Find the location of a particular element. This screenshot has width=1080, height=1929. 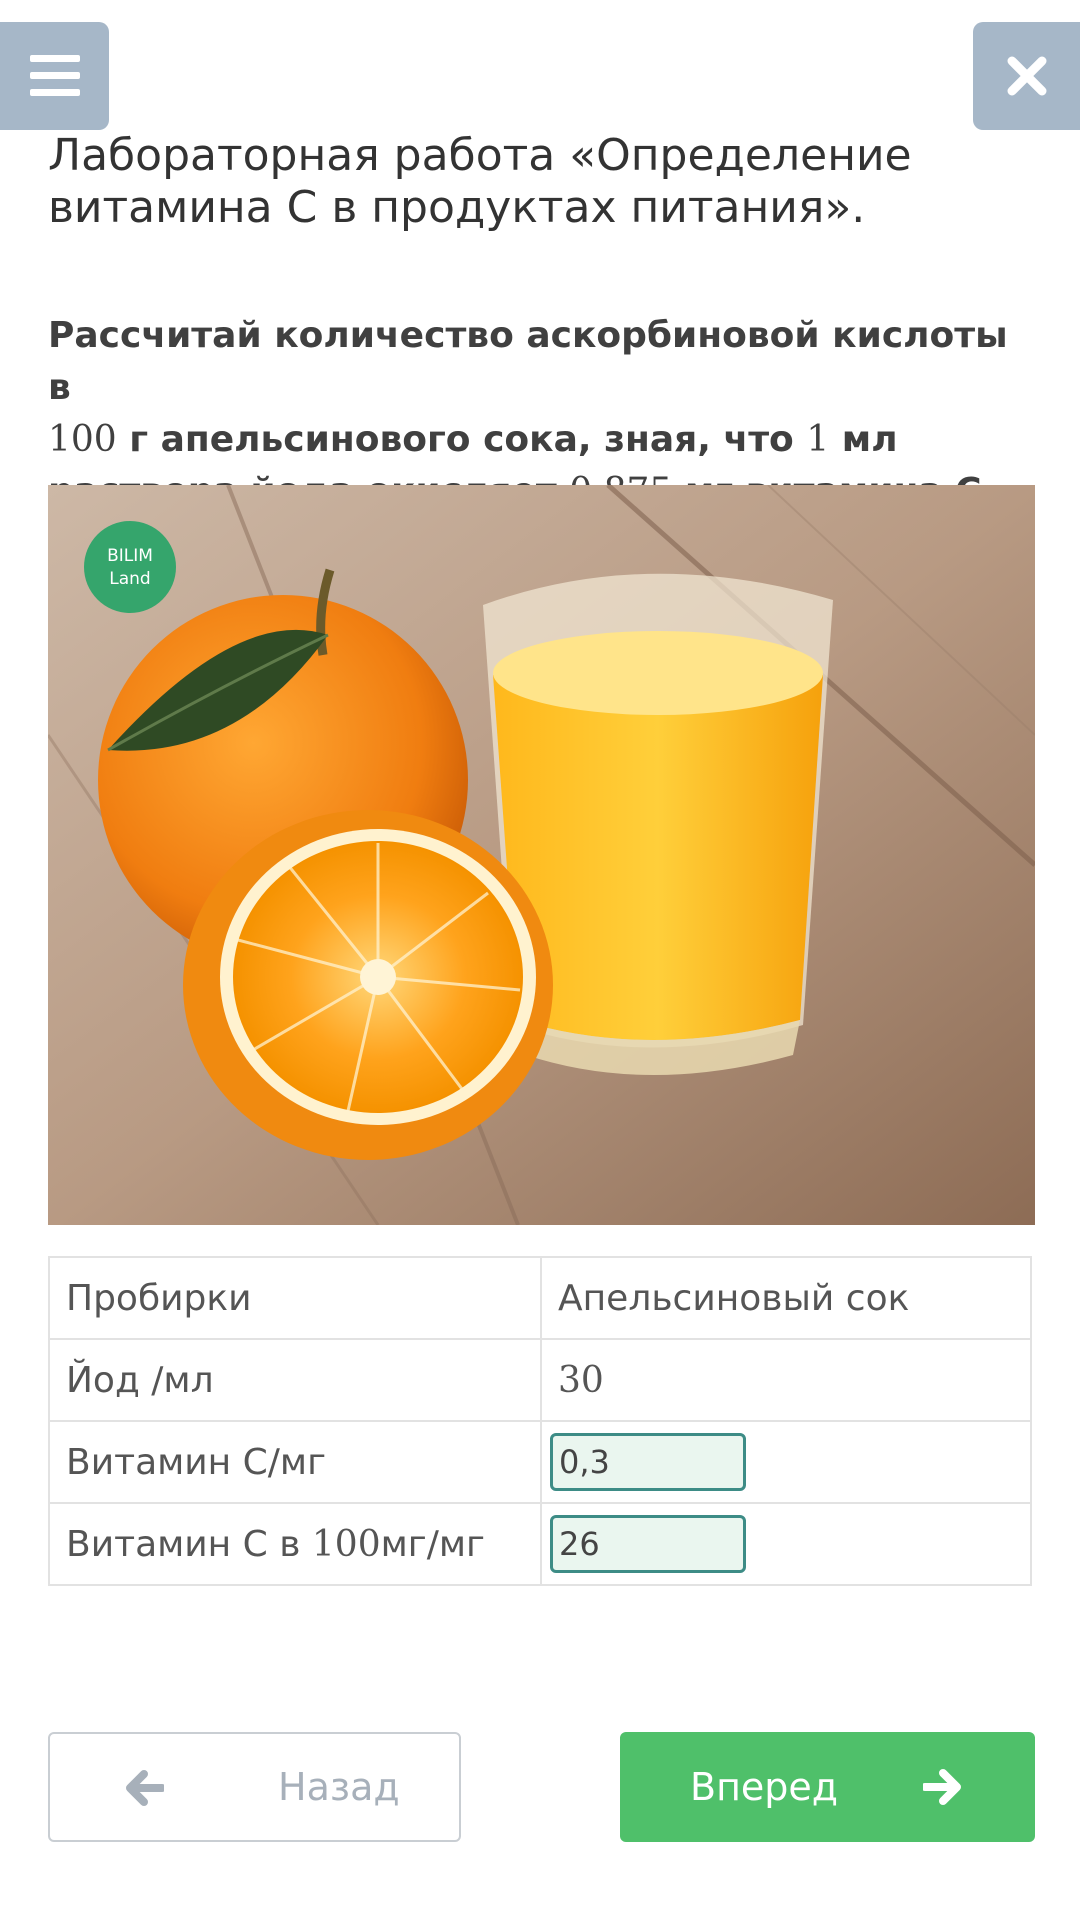

vitamin-c-100-label: Витамин С в 100мг/мг is located at coordinates (295, 1544).